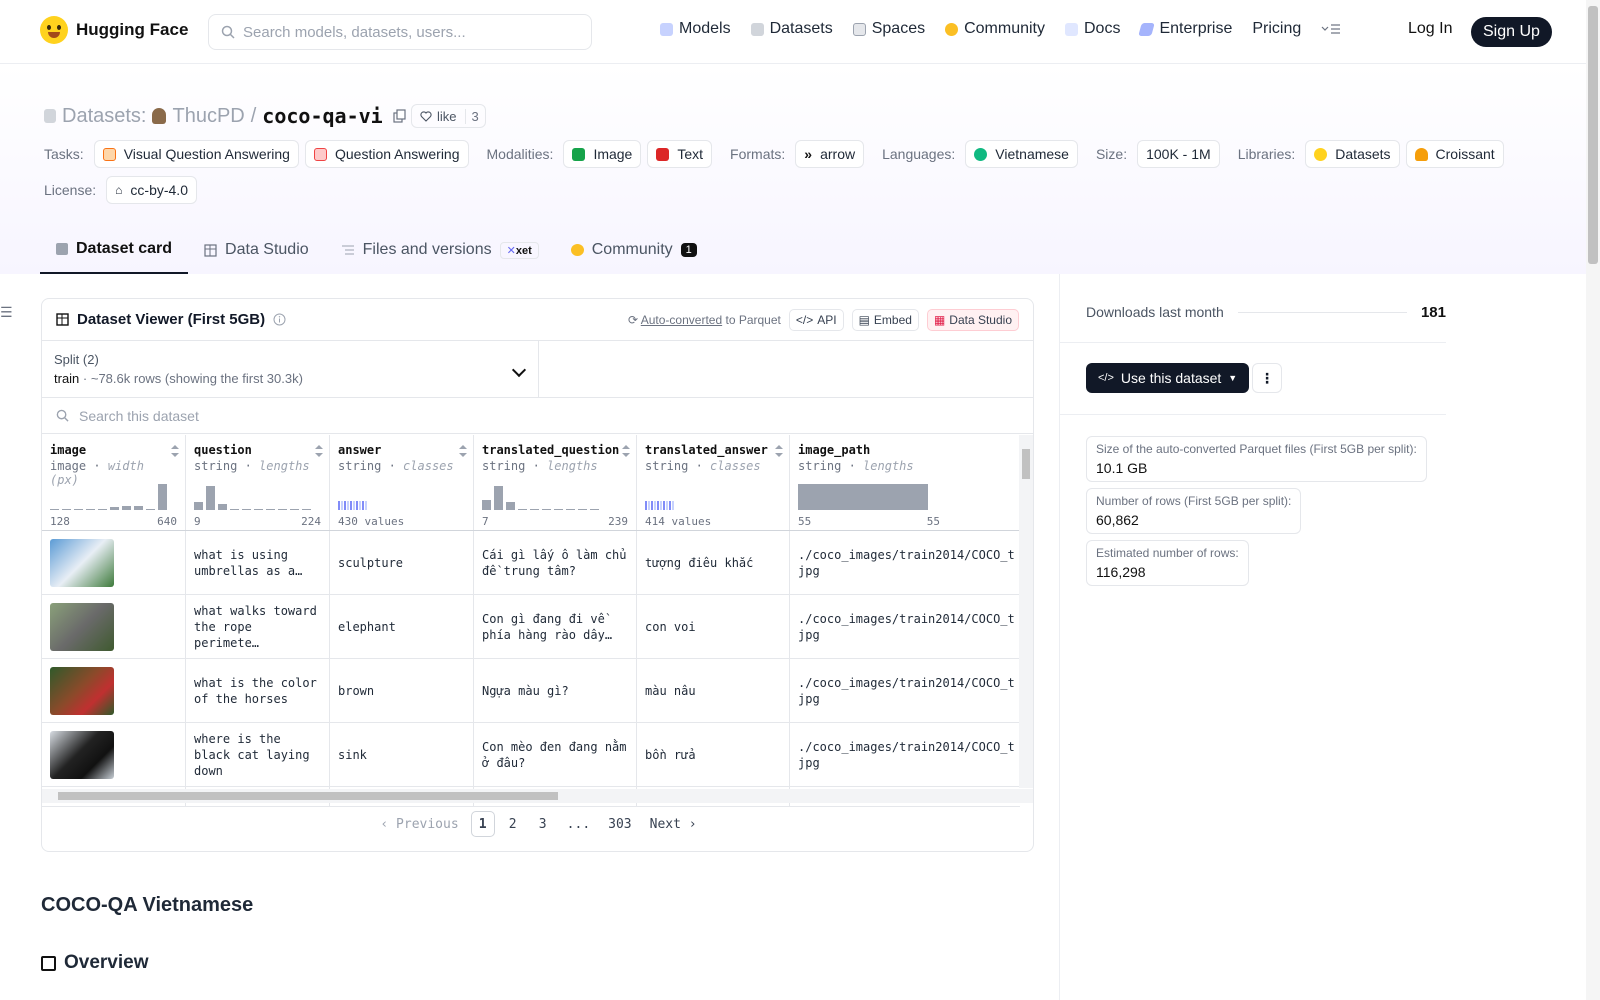 The height and width of the screenshot is (1000, 1600). Describe the element at coordinates (402, 482) in the screenshot. I see `column-header-answer: answer string · classes 430 values` at that location.